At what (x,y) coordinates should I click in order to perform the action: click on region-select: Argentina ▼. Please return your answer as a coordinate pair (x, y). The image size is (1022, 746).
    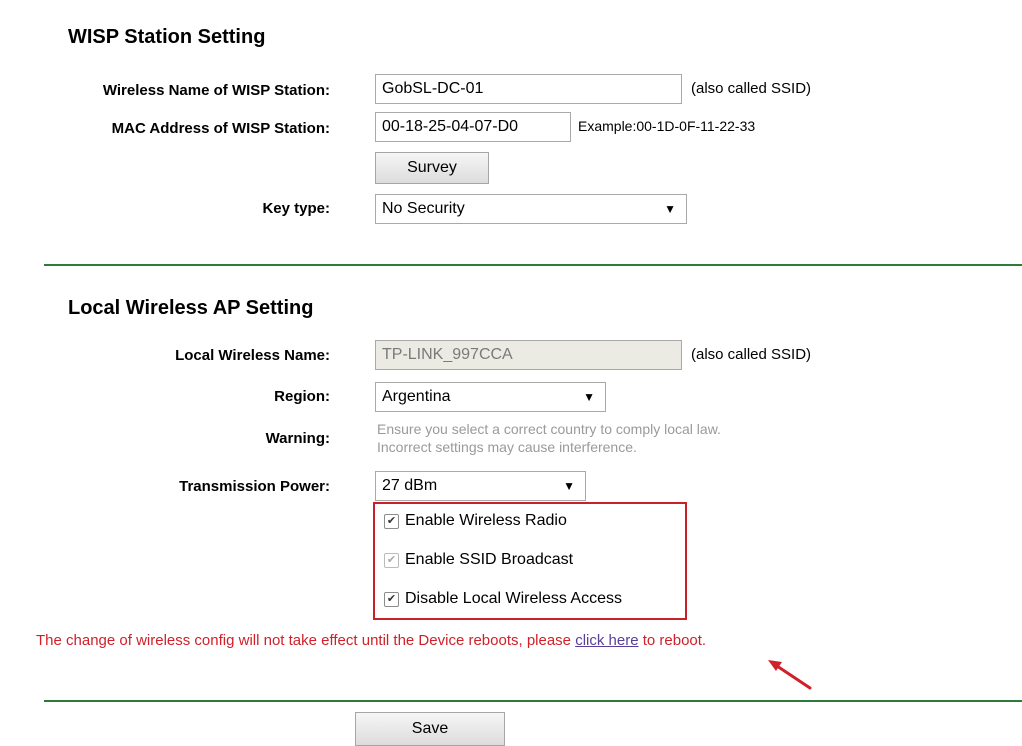
    Looking at the image, I should click on (490, 397).